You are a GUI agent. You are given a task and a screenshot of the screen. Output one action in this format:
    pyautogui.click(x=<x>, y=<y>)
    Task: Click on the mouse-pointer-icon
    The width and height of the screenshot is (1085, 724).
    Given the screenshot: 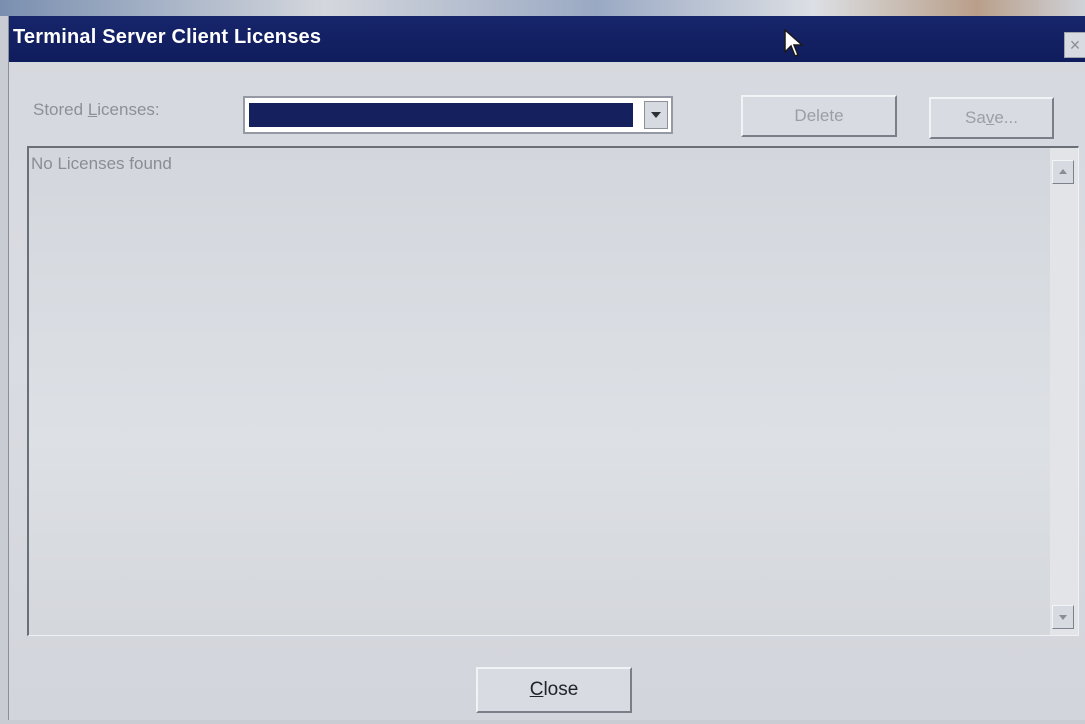 What is the action you would take?
    pyautogui.click(x=794, y=42)
    